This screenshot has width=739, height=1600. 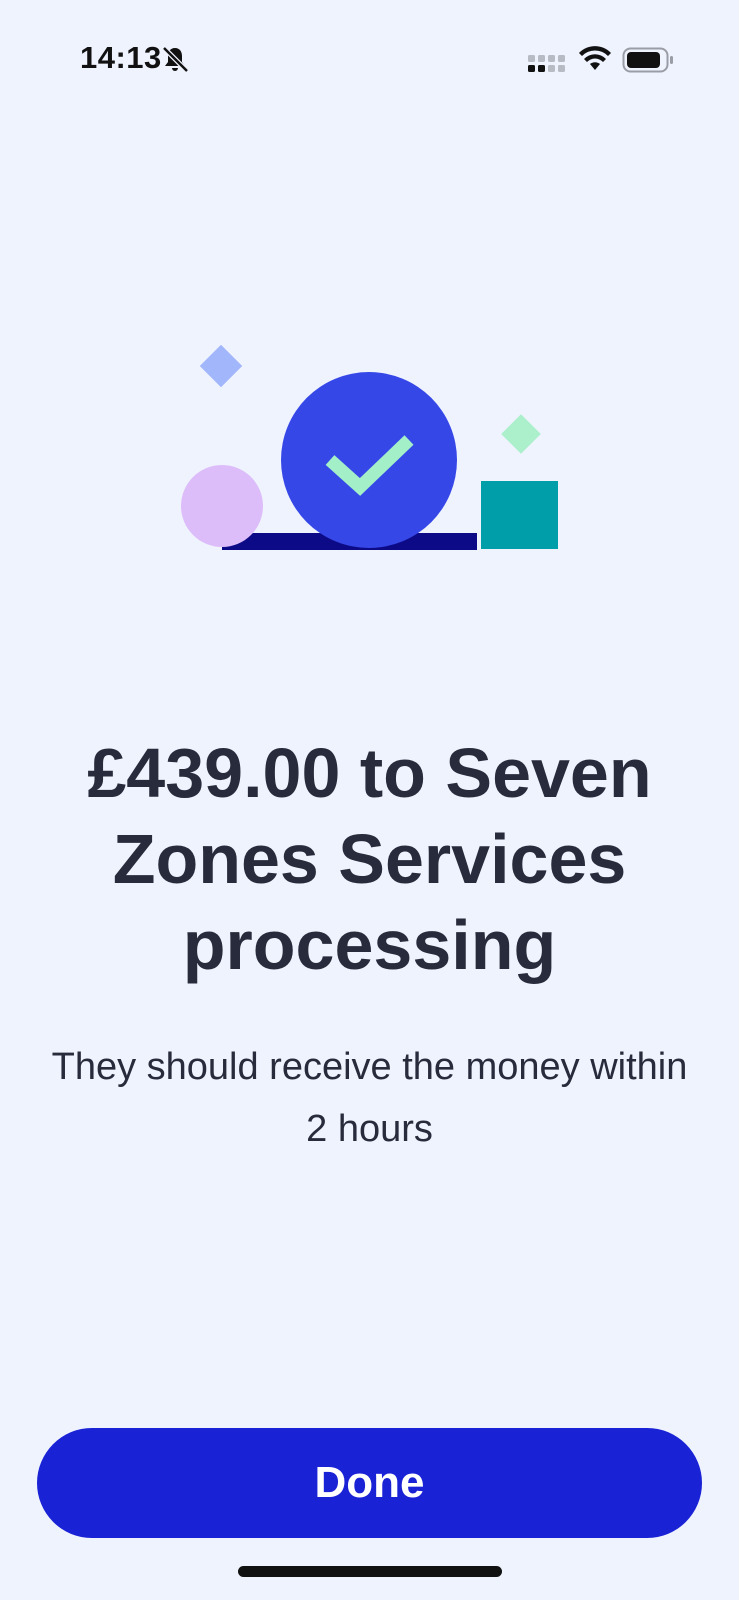 I want to click on status-bar: 14:13, so click(x=369, y=60).